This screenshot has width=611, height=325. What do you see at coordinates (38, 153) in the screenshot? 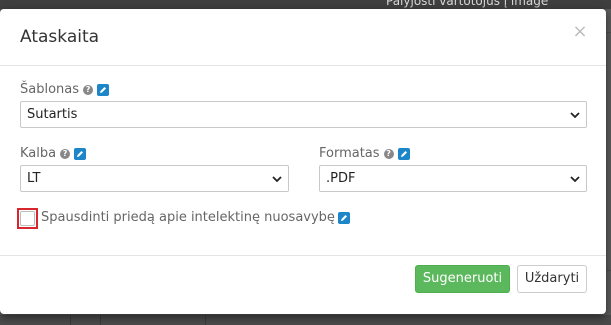
I see `language-label: Kalba` at bounding box center [38, 153].